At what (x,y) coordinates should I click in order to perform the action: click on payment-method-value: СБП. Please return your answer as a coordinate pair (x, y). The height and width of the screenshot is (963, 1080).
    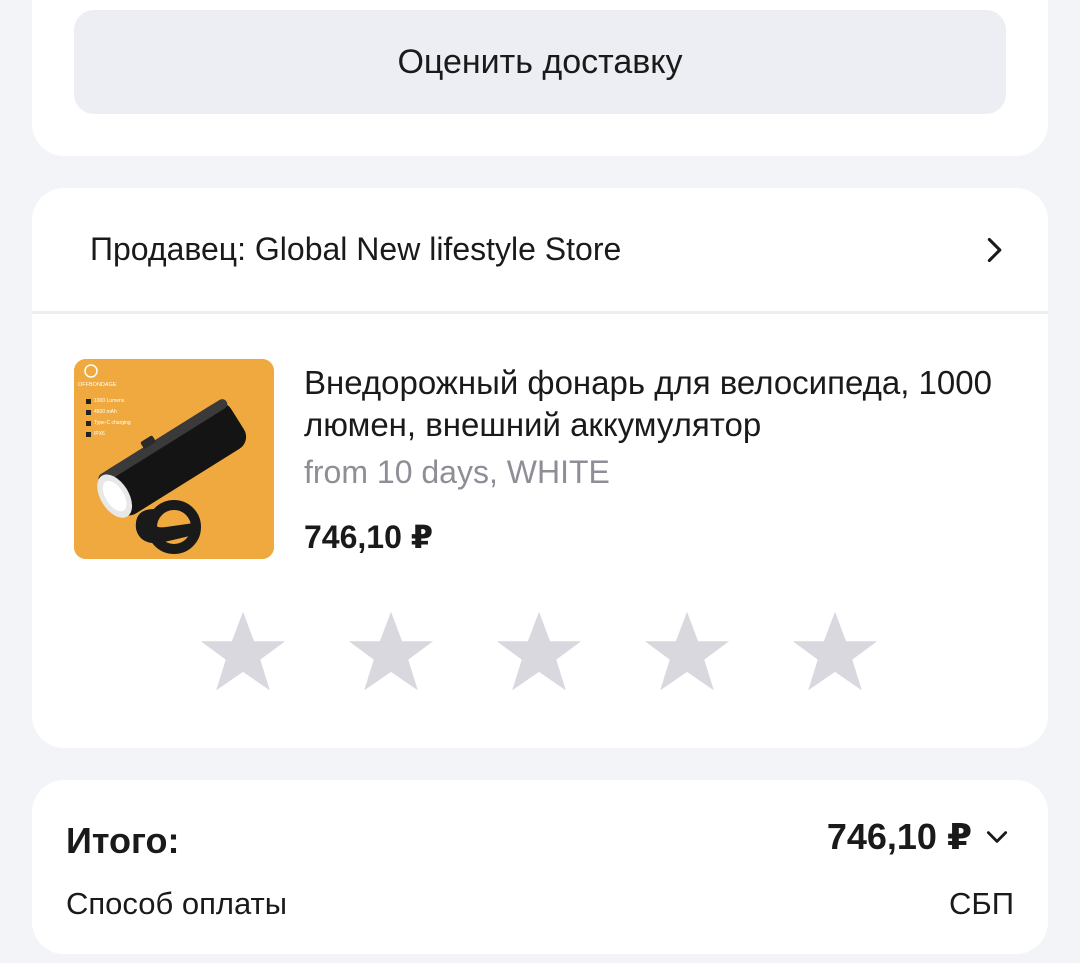
    Looking at the image, I should click on (981, 904).